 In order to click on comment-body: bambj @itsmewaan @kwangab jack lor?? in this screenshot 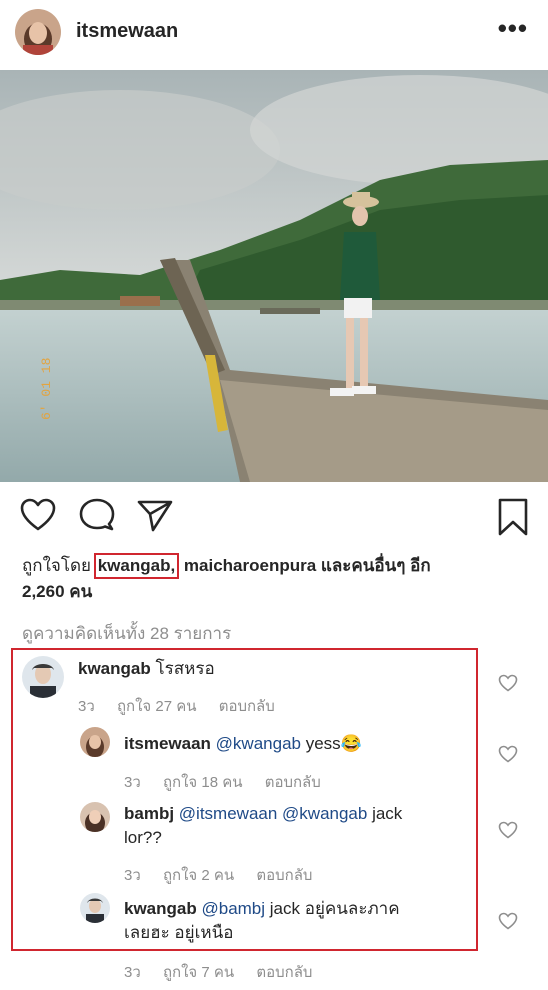, I will do `click(299, 826)`.